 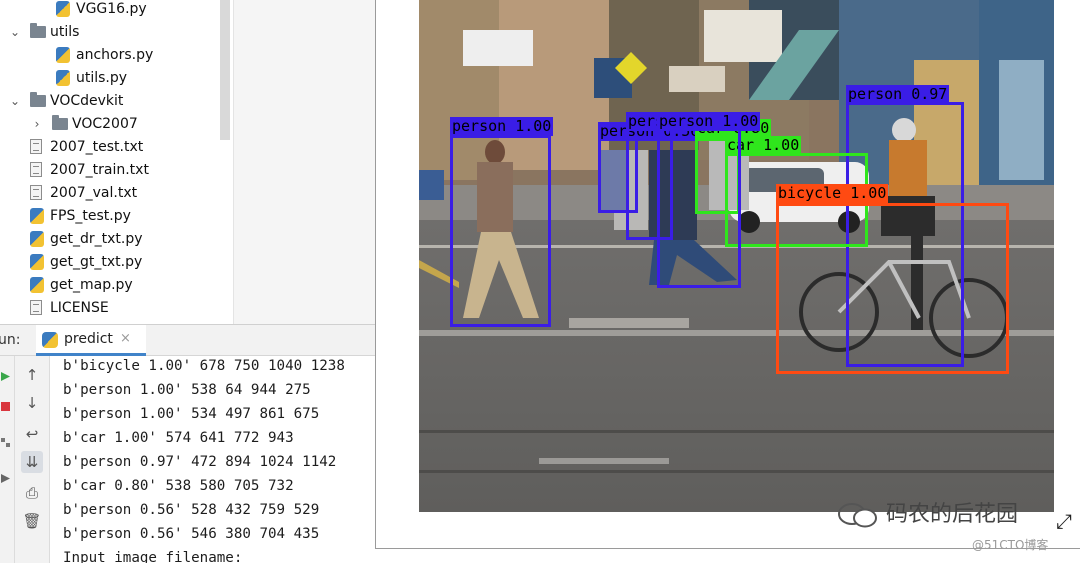 I want to click on tree-item-label: anchors.py, so click(x=115, y=55).